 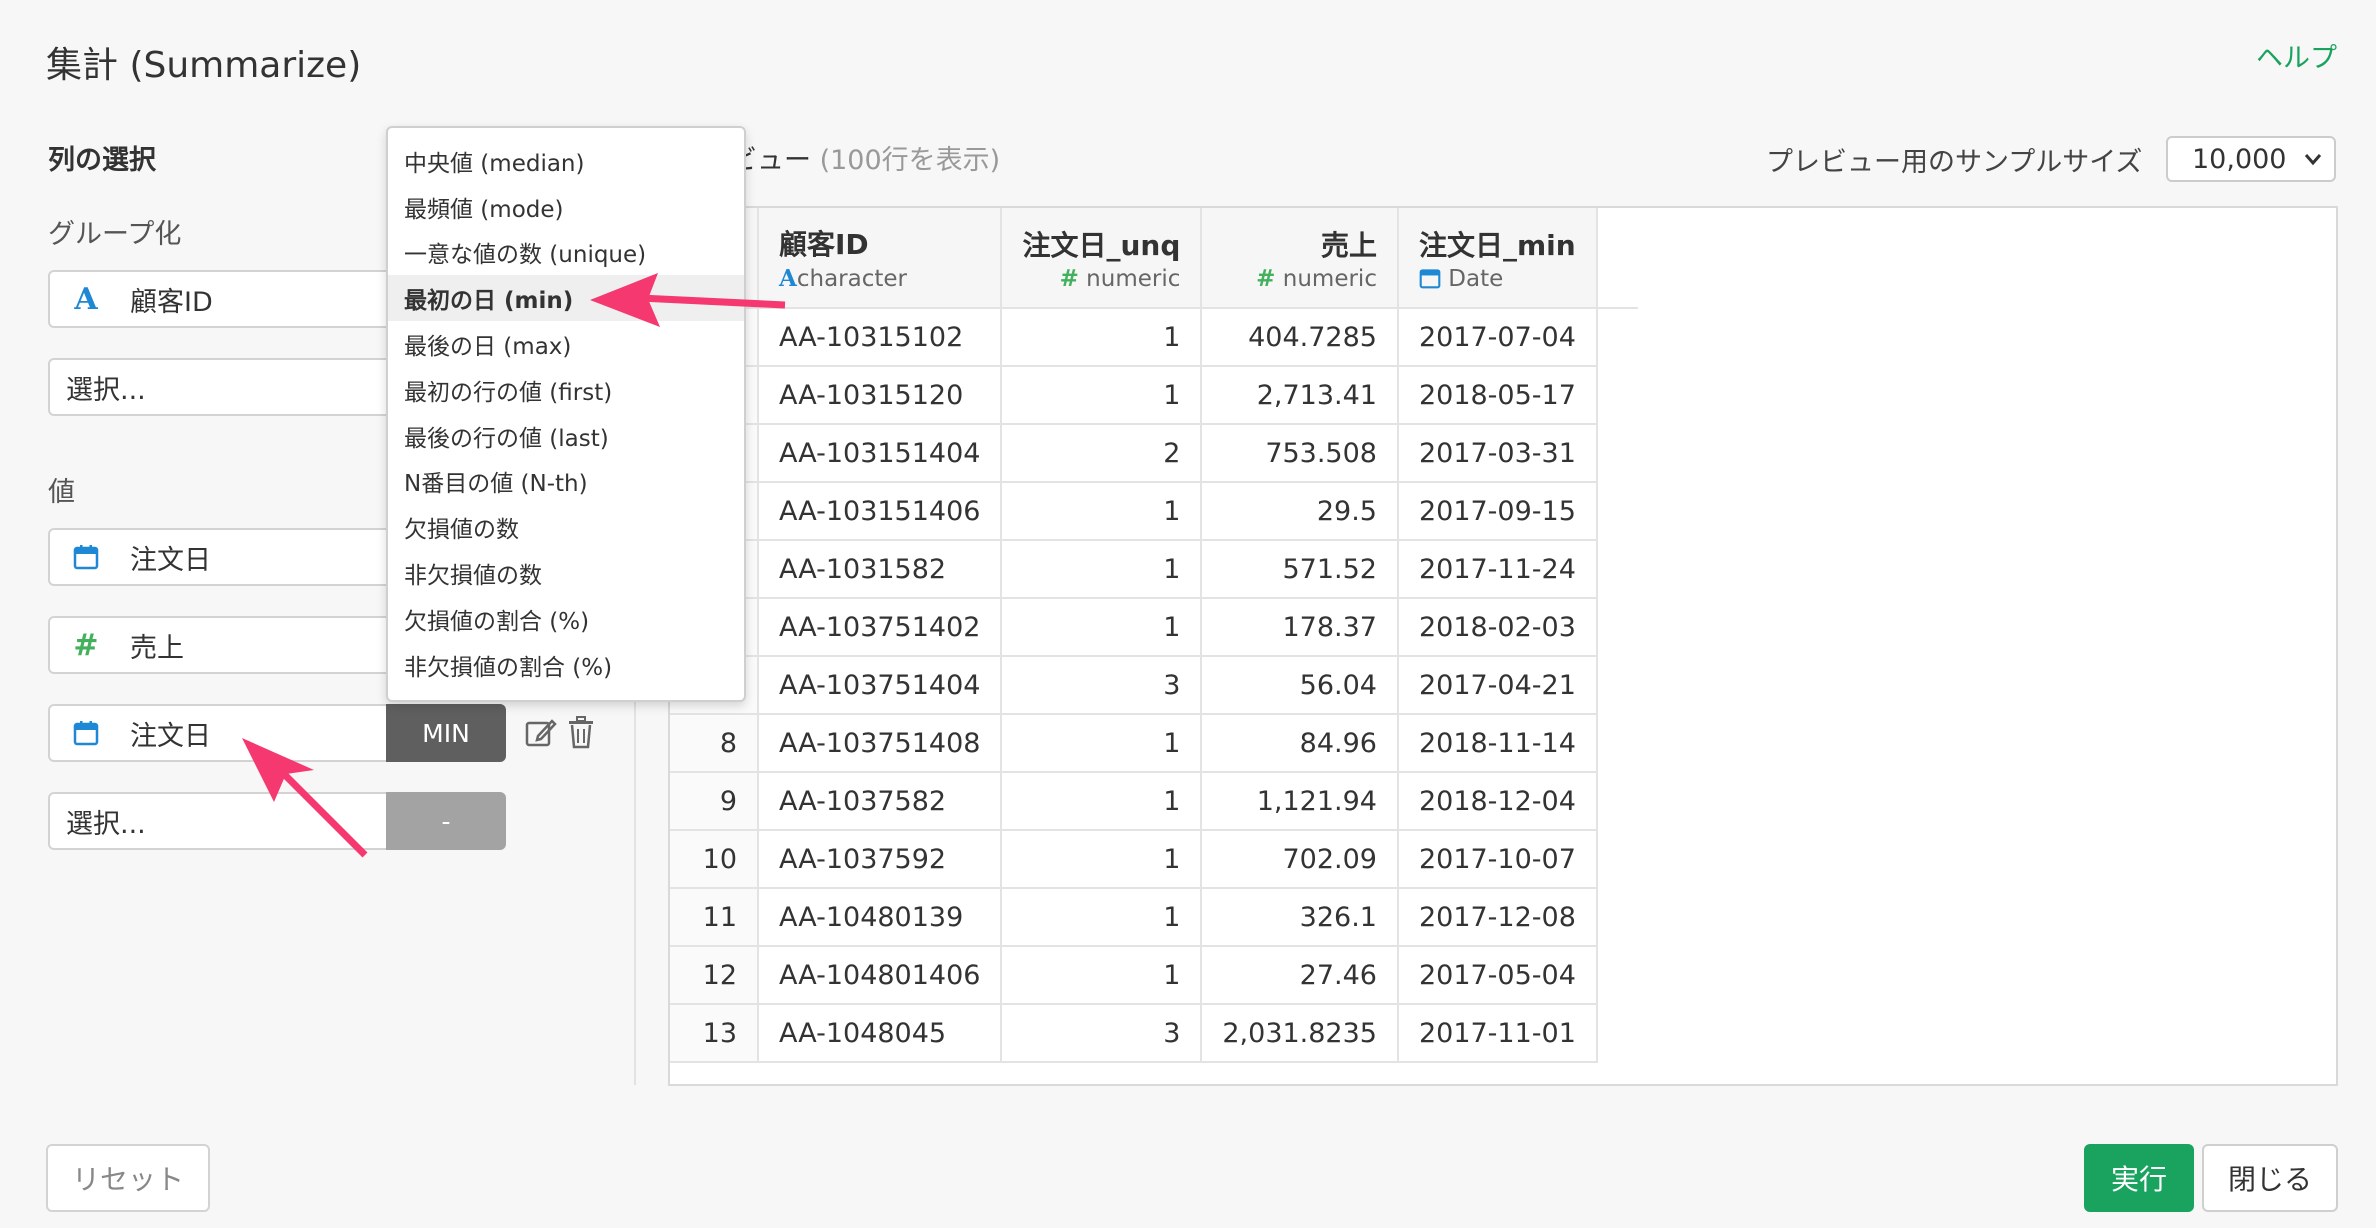 I want to click on order-date-min-cell: 2018-12-04, so click(x=1497, y=801).